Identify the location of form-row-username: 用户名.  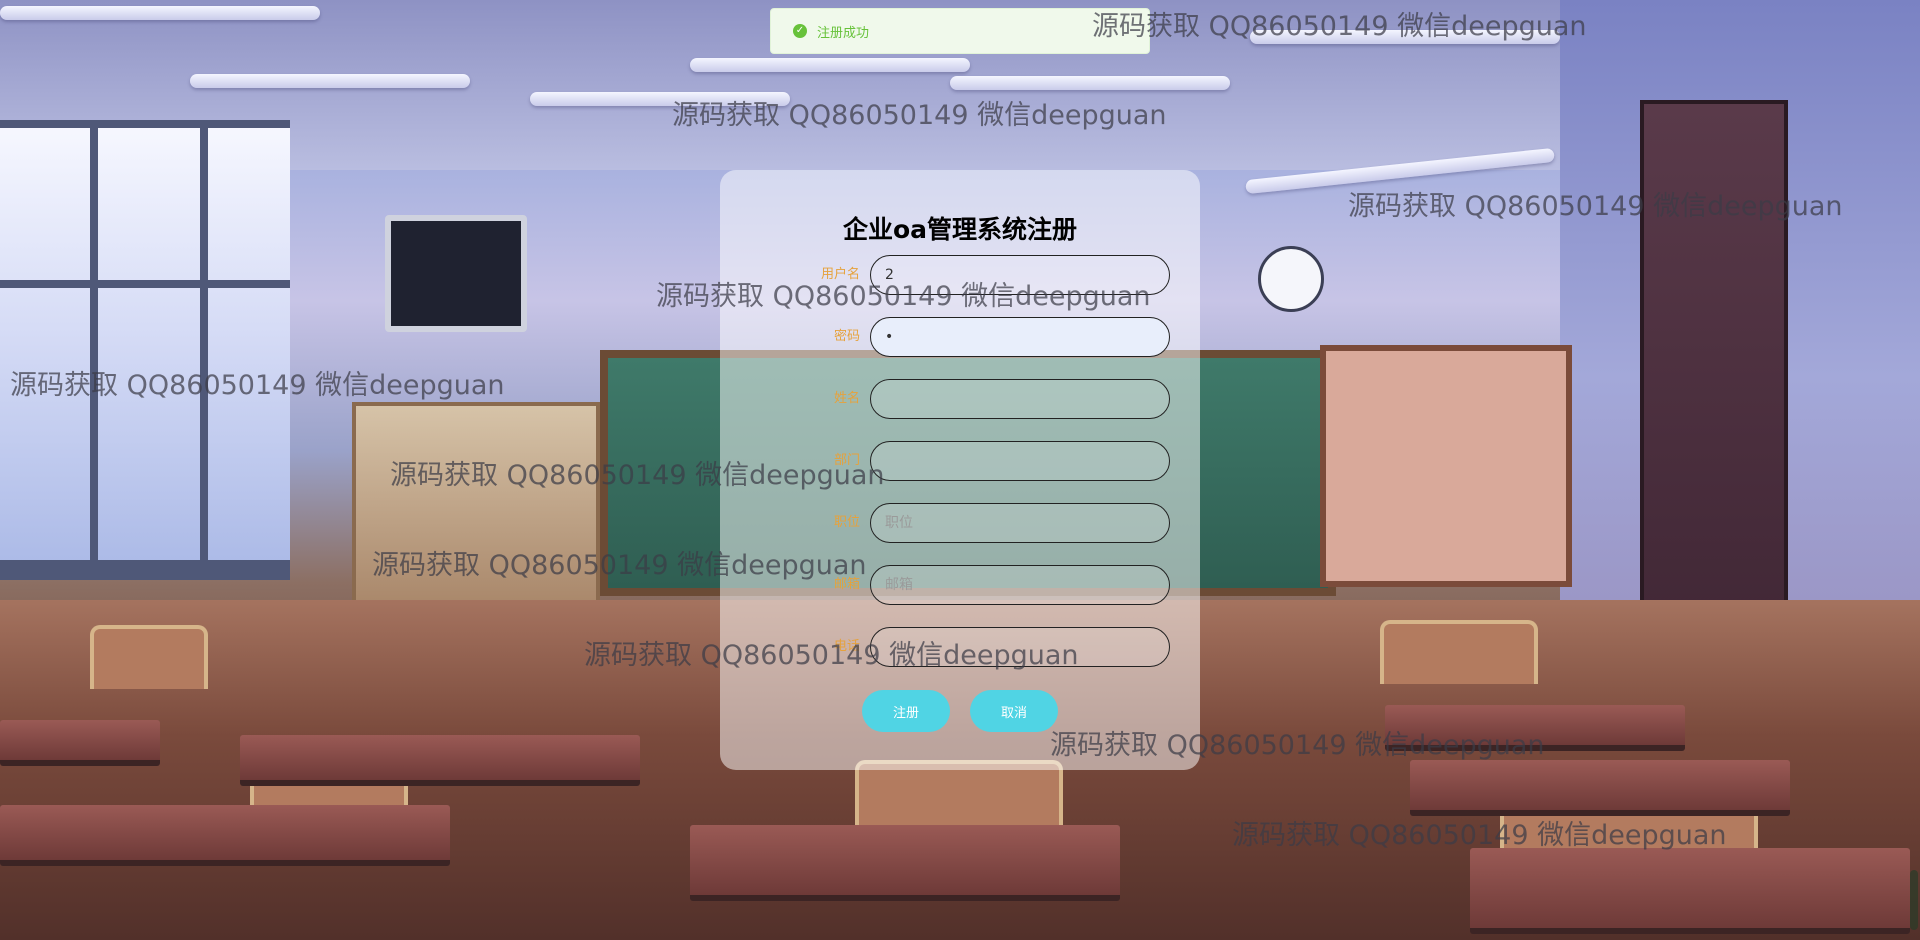
(960, 275).